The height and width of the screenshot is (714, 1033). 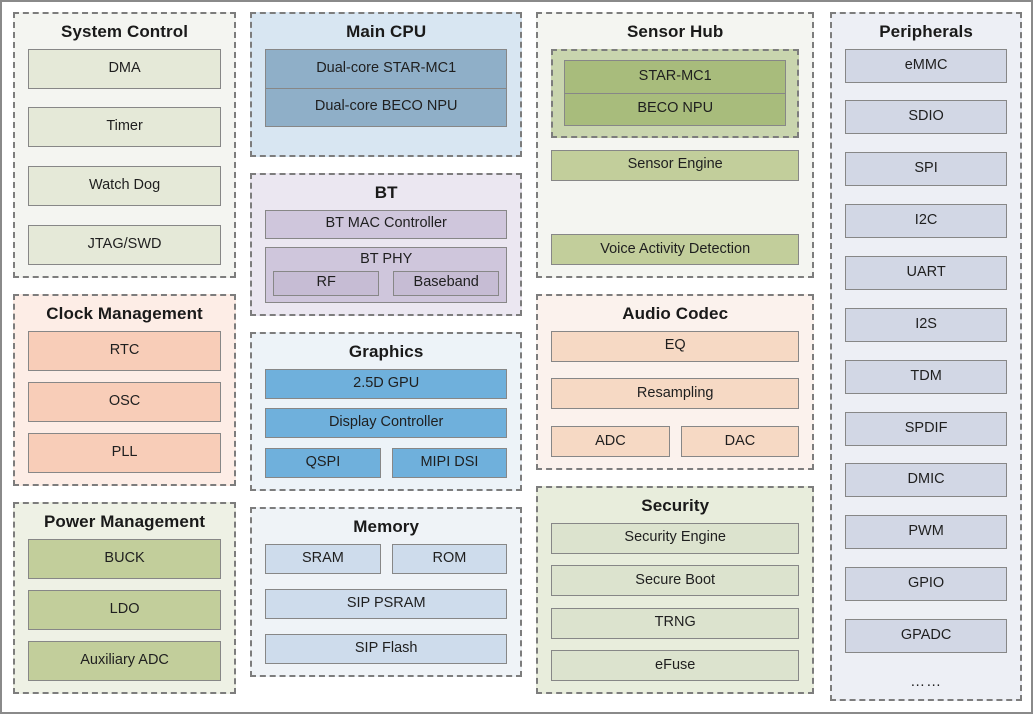 What do you see at coordinates (675, 505) in the screenshot?
I see `group-title-security: Security` at bounding box center [675, 505].